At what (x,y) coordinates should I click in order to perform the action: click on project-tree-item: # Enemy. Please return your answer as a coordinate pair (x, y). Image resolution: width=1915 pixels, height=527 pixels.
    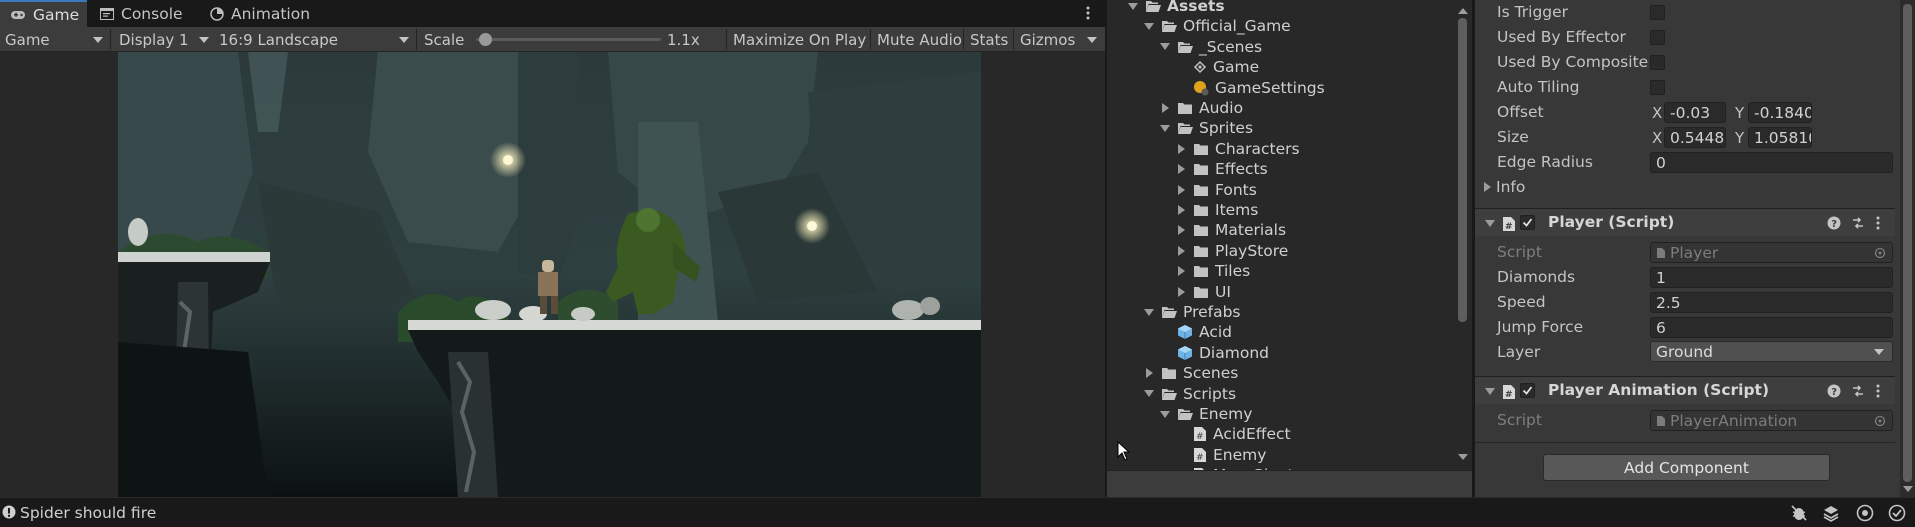
    Looking at the image, I should click on (1220, 455).